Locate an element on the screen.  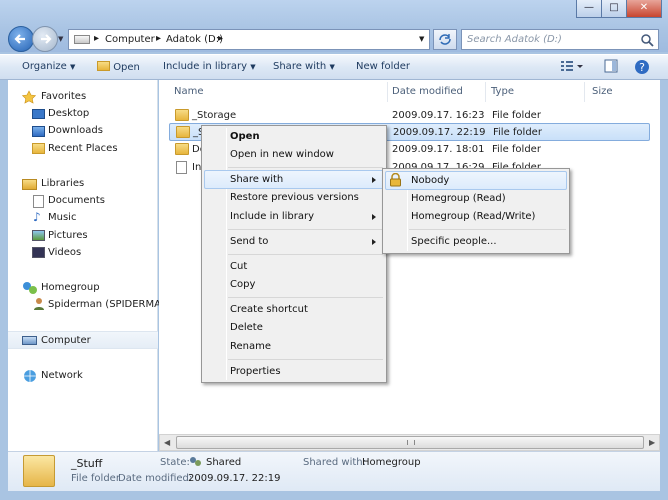
forward-arrow-icon is located at coordinates (46, 39).